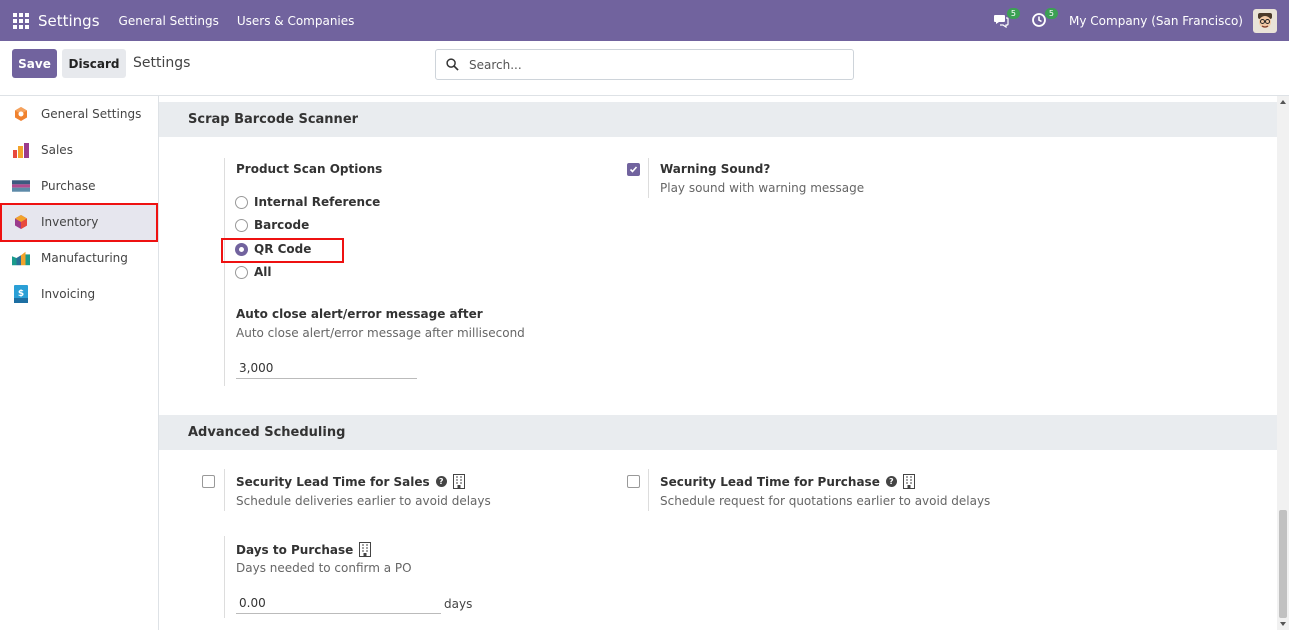 The width and height of the screenshot is (1289, 630). I want to click on save-button: Save, so click(34, 63).